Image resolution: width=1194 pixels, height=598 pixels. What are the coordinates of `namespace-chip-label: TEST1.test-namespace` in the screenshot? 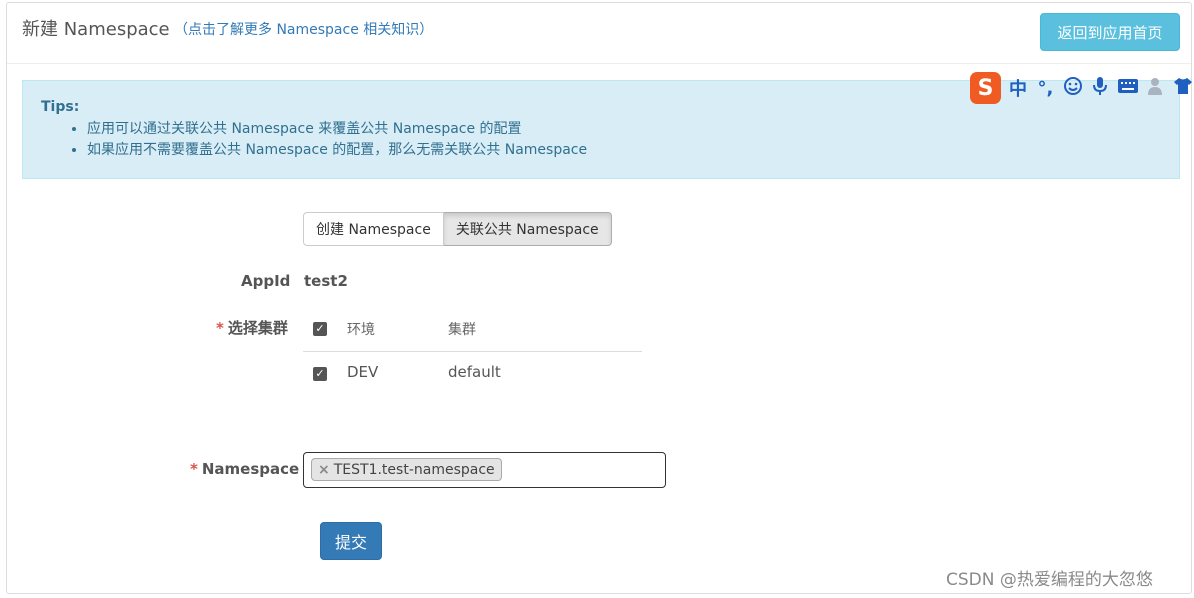 It's located at (414, 469).